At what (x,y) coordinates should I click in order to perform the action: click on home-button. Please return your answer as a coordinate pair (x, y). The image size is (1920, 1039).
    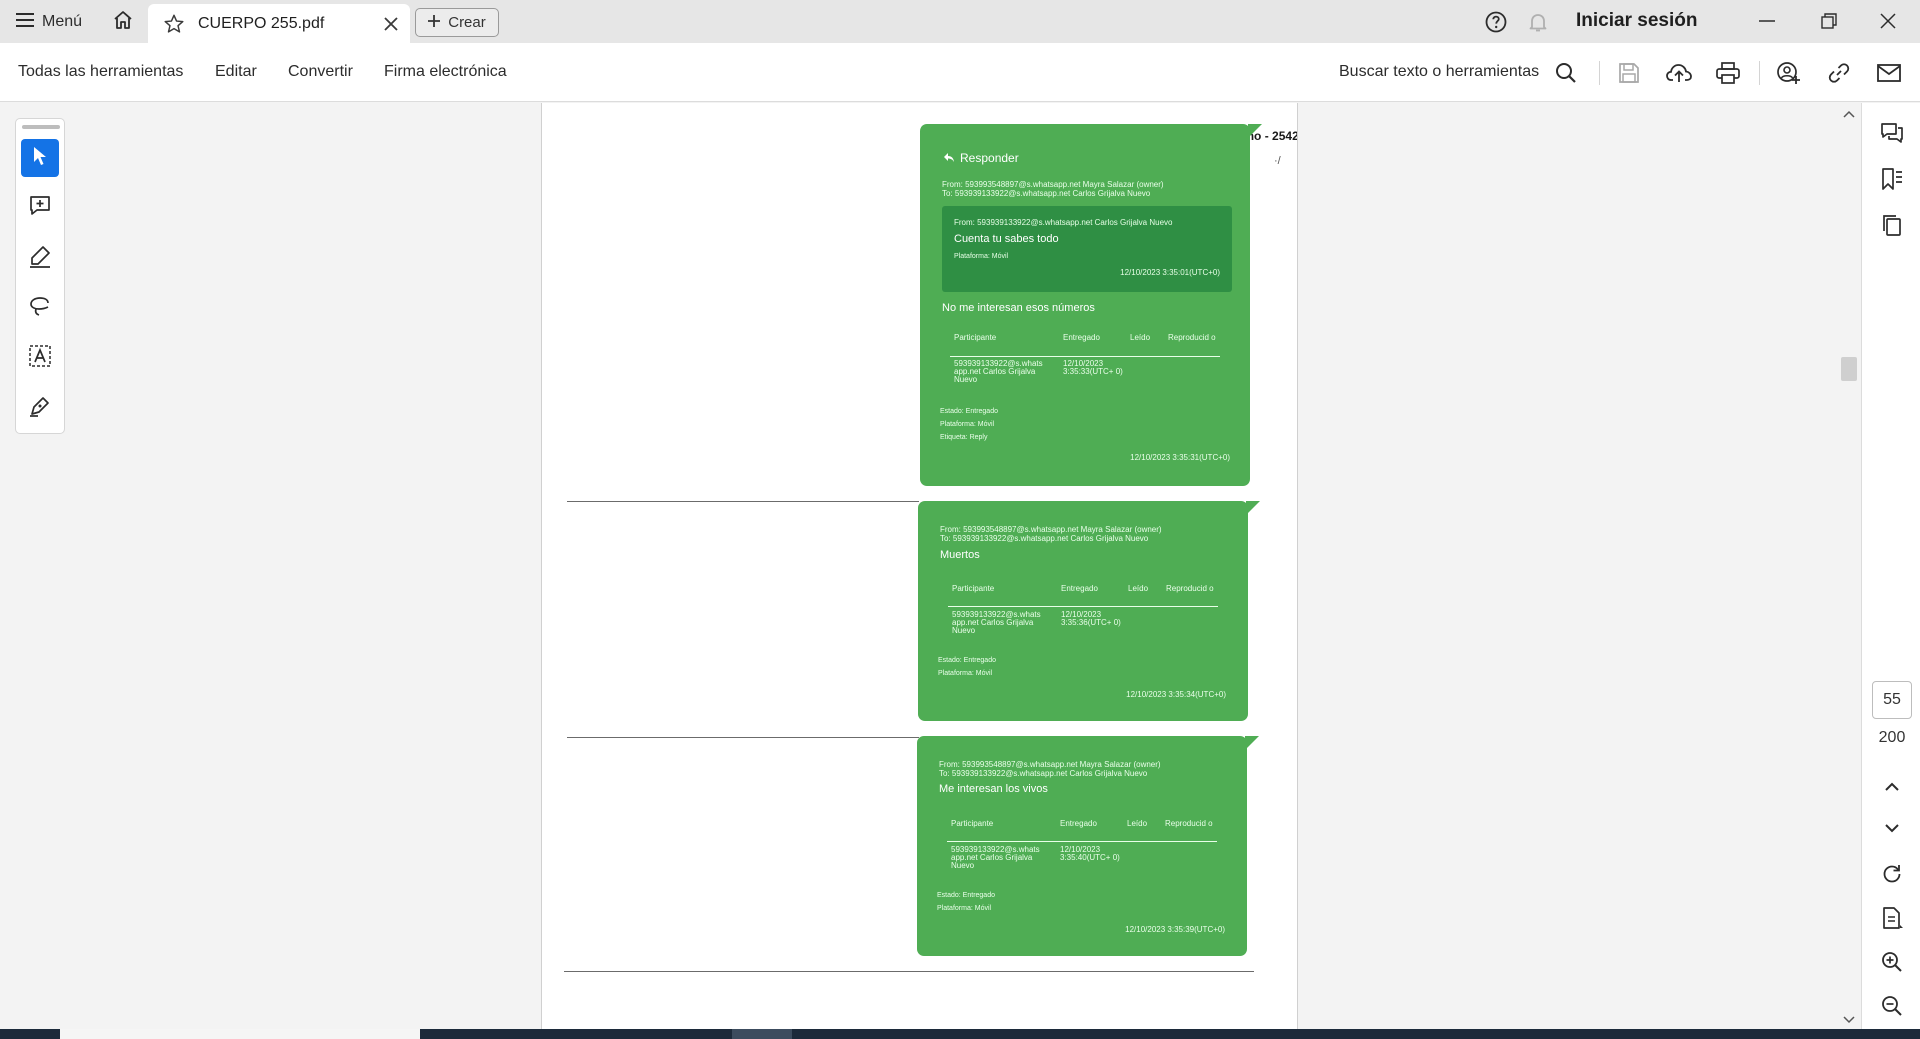
    Looking at the image, I should click on (123, 22).